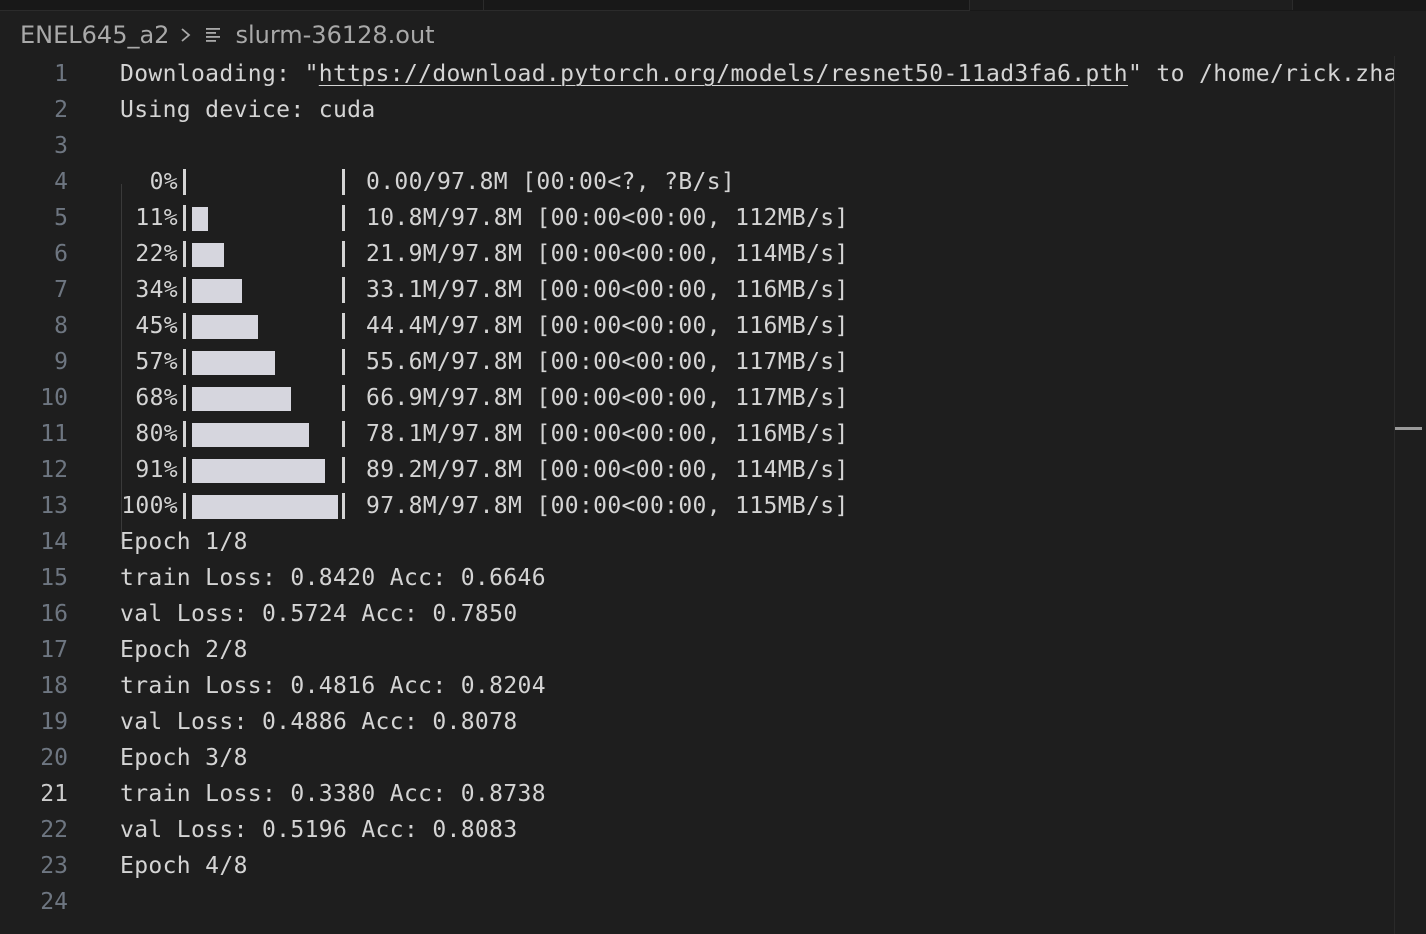 Image resolution: width=1426 pixels, height=934 pixels. Describe the element at coordinates (697, 578) in the screenshot. I see `code-line: 15 train Loss: 0.8420 Acc: 0.6646` at that location.